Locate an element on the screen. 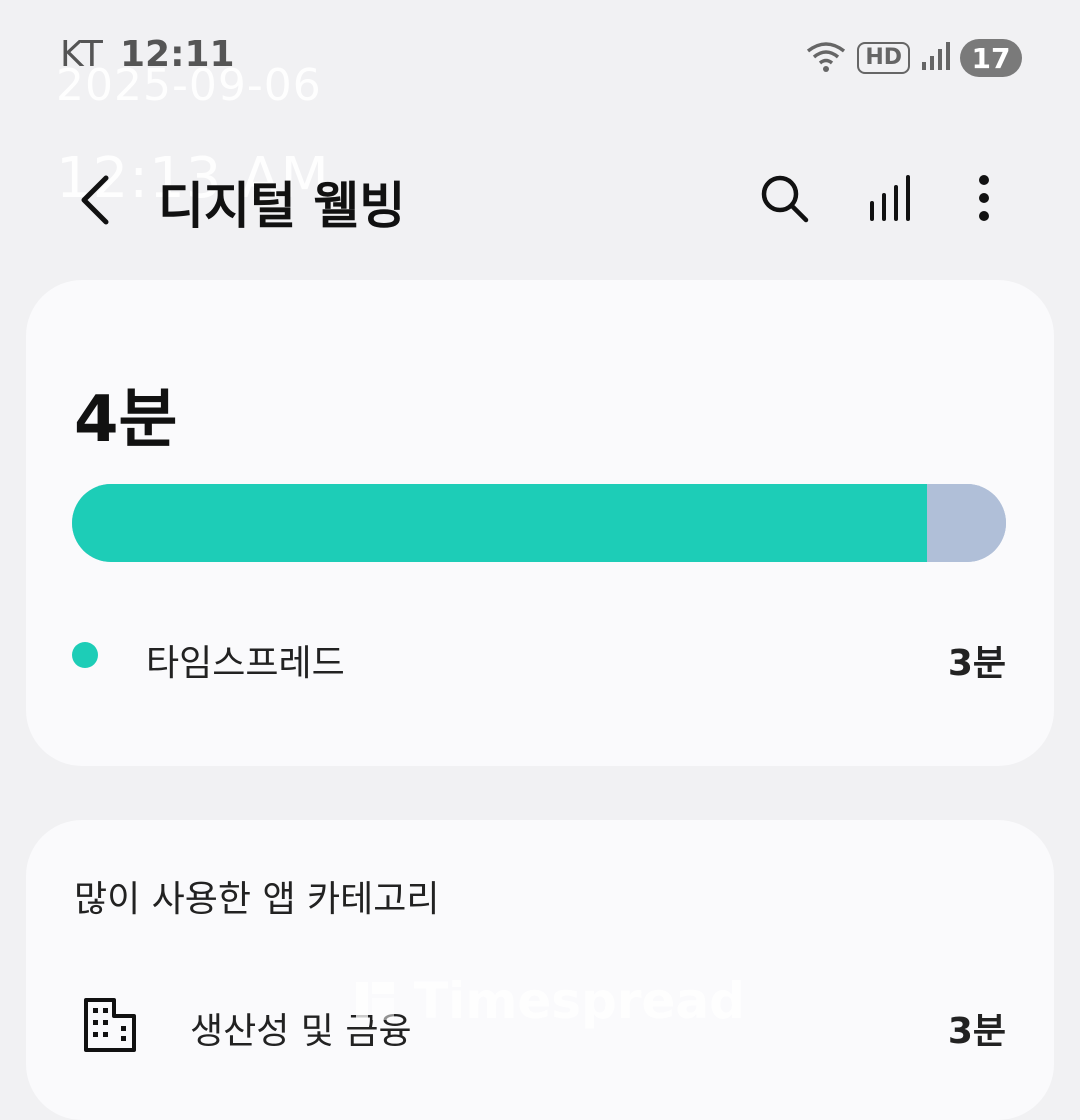 The height and width of the screenshot is (1120, 1080). status-icons: HD 17 is located at coordinates (913, 58).